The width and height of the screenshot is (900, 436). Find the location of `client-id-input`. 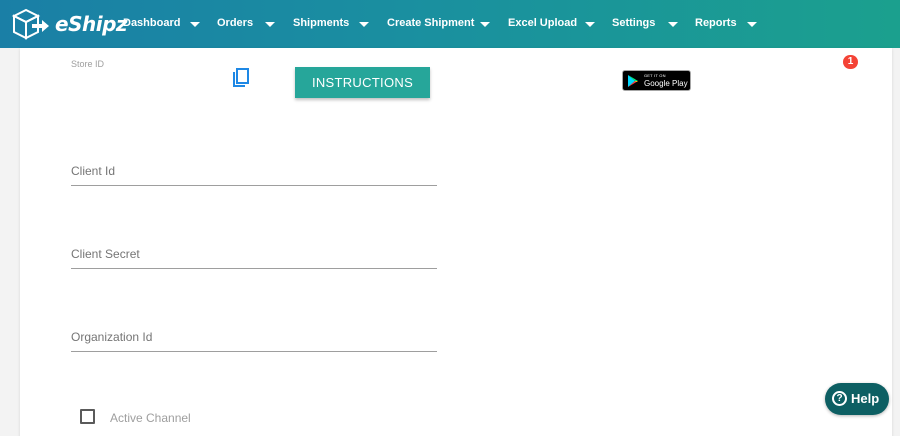

client-id-input is located at coordinates (254, 171).